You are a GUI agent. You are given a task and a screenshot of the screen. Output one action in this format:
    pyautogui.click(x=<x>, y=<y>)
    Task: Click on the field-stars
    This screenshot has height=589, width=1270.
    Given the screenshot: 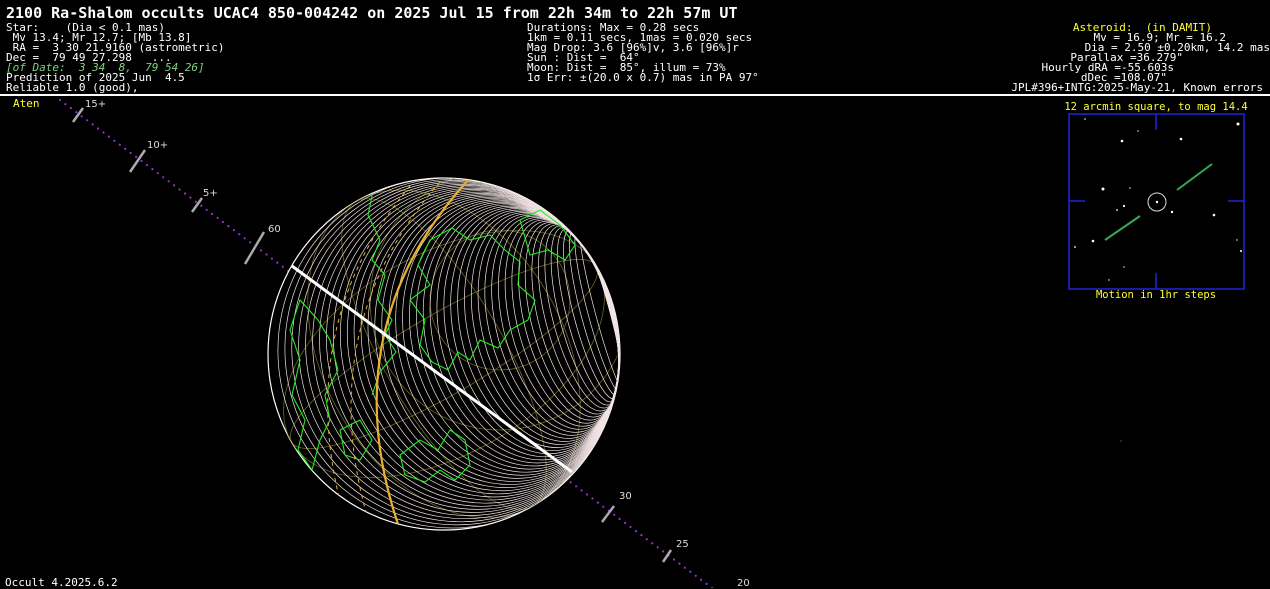 What is the action you would take?
    pyautogui.click(x=1158, y=199)
    